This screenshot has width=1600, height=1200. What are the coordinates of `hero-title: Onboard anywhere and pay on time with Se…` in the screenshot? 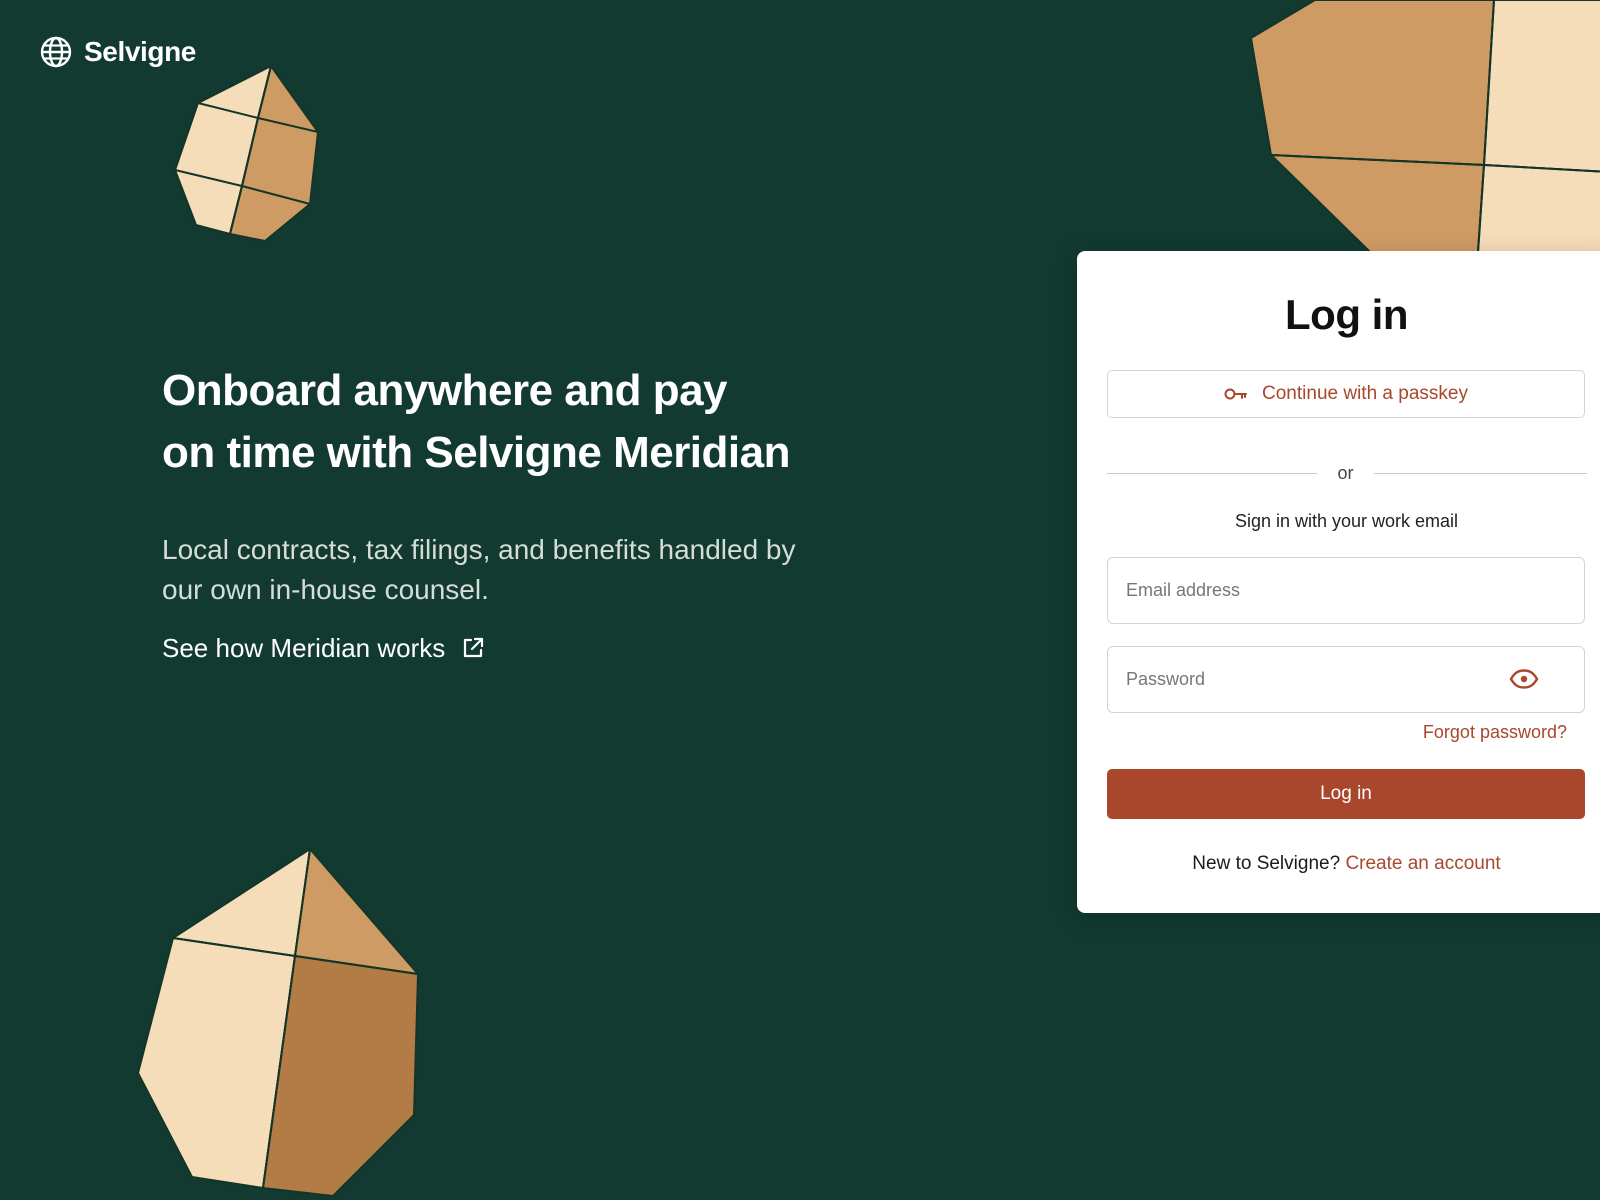 It's located at (512, 422).